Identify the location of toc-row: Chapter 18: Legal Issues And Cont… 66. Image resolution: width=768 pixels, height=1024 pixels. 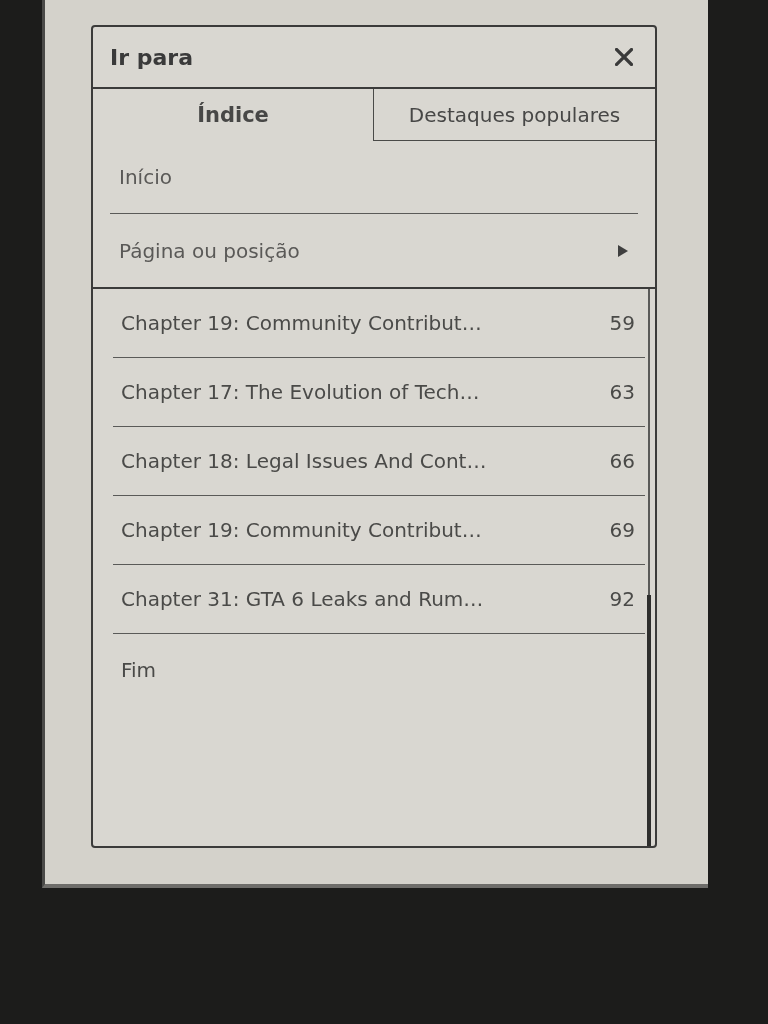
(379, 461).